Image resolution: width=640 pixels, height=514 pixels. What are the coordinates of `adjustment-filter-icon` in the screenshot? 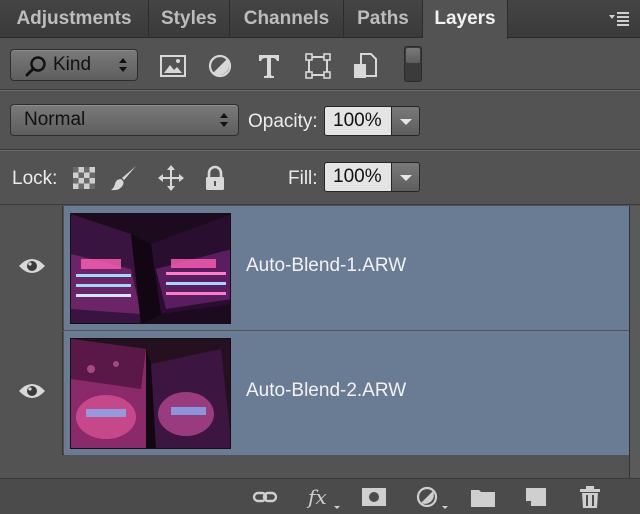 It's located at (220, 66).